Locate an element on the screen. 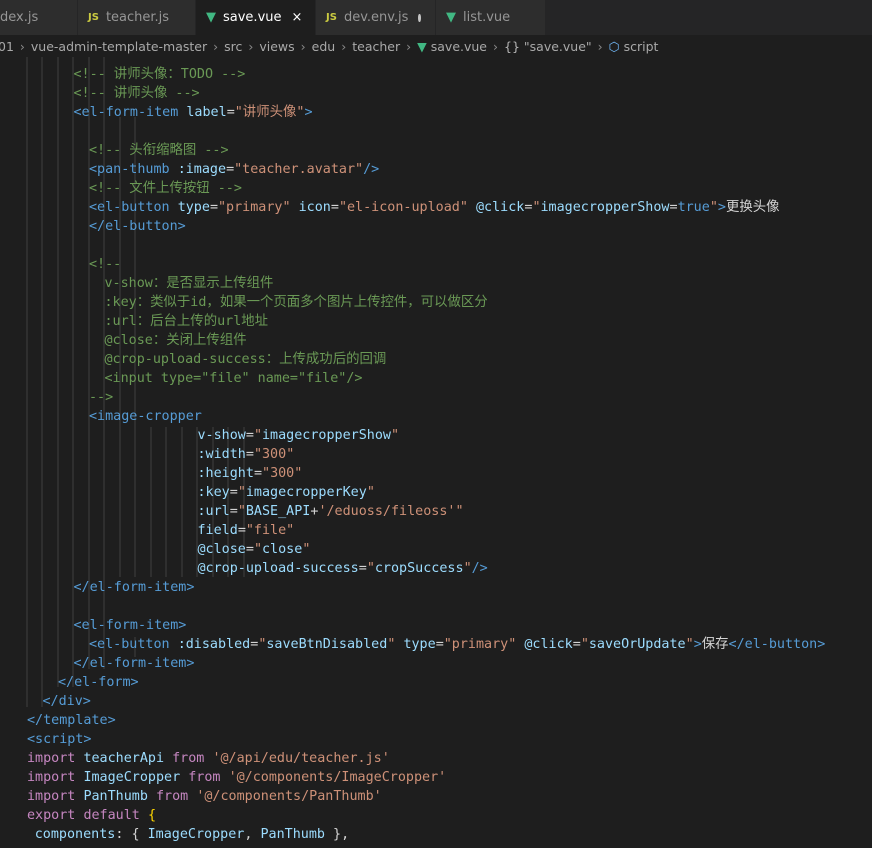 The image size is (872, 848). code-token: "el-icon-upload" is located at coordinates (403, 207).